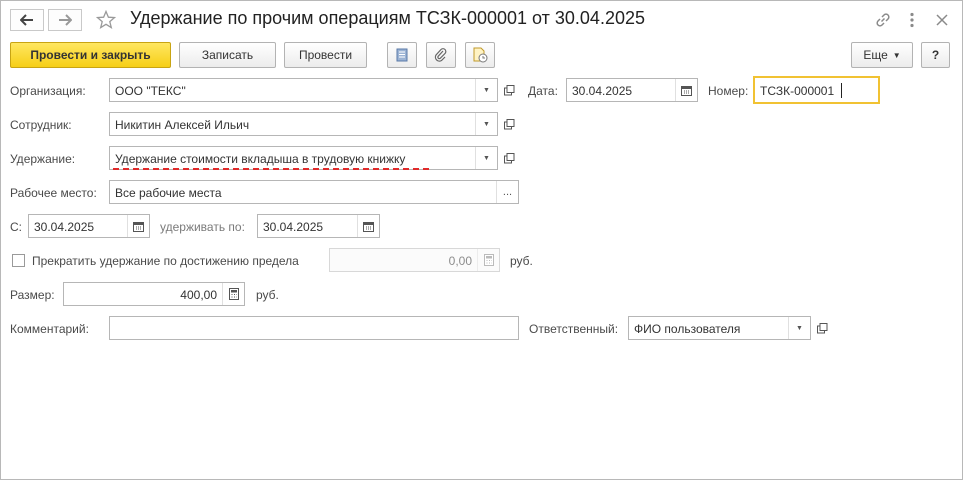 The width and height of the screenshot is (963, 480). Describe the element at coordinates (168, 193) in the screenshot. I see `workplace-value: Все рабочие места` at that location.